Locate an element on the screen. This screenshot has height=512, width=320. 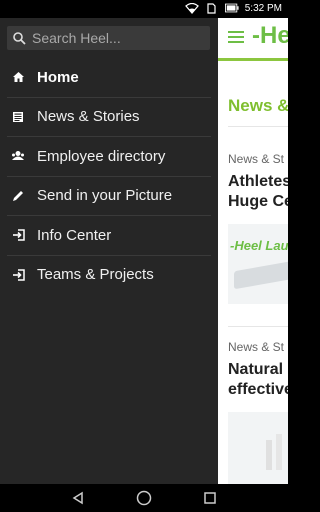
article-headline: Natural effective is located at coordinates (258, 380).